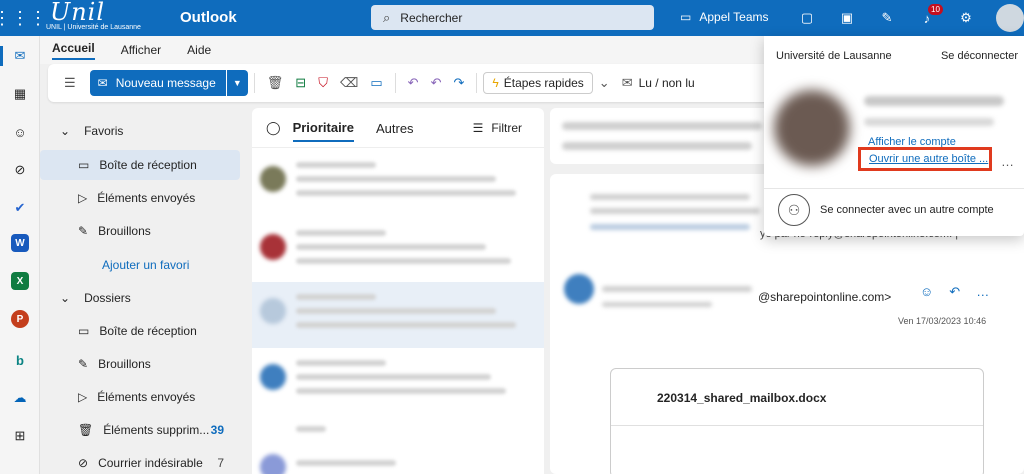 This screenshot has width=1024, height=474. Describe the element at coordinates (349, 83) in the screenshot. I see `sweep-icon: ⌫` at that location.